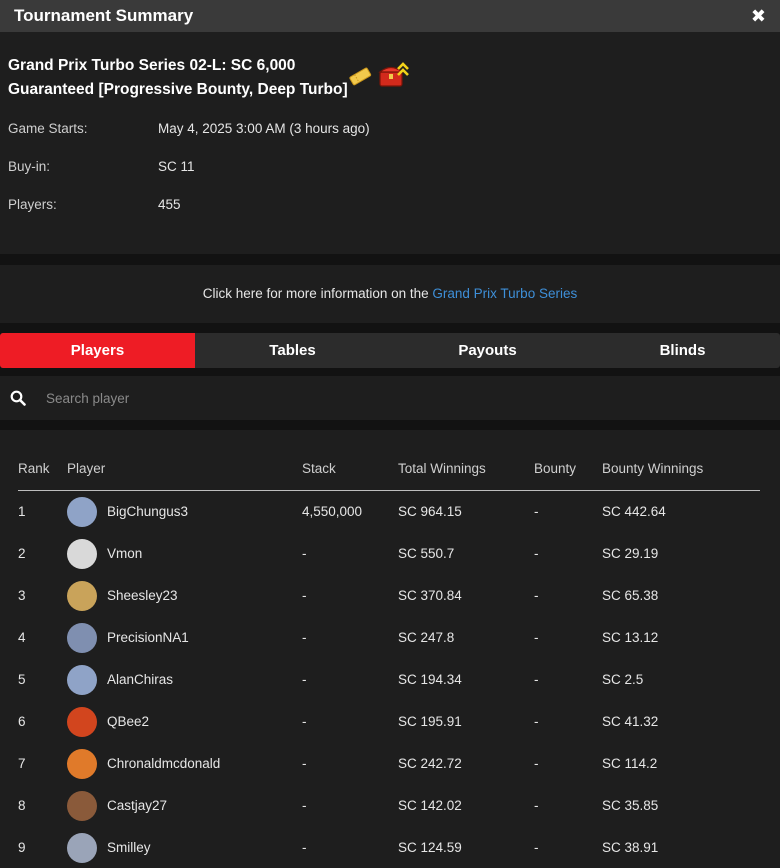  What do you see at coordinates (487, 350) in the screenshot?
I see `tab-payouts: Payouts` at bounding box center [487, 350].